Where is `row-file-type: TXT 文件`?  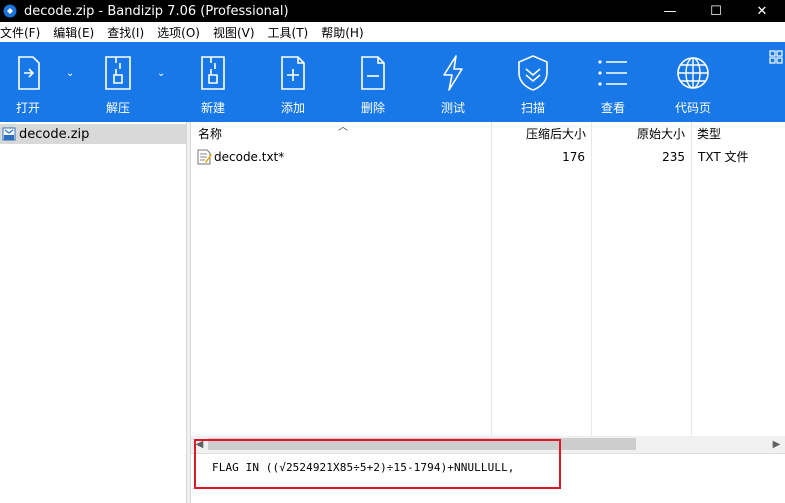 row-file-type: TXT 文件 is located at coordinates (723, 157).